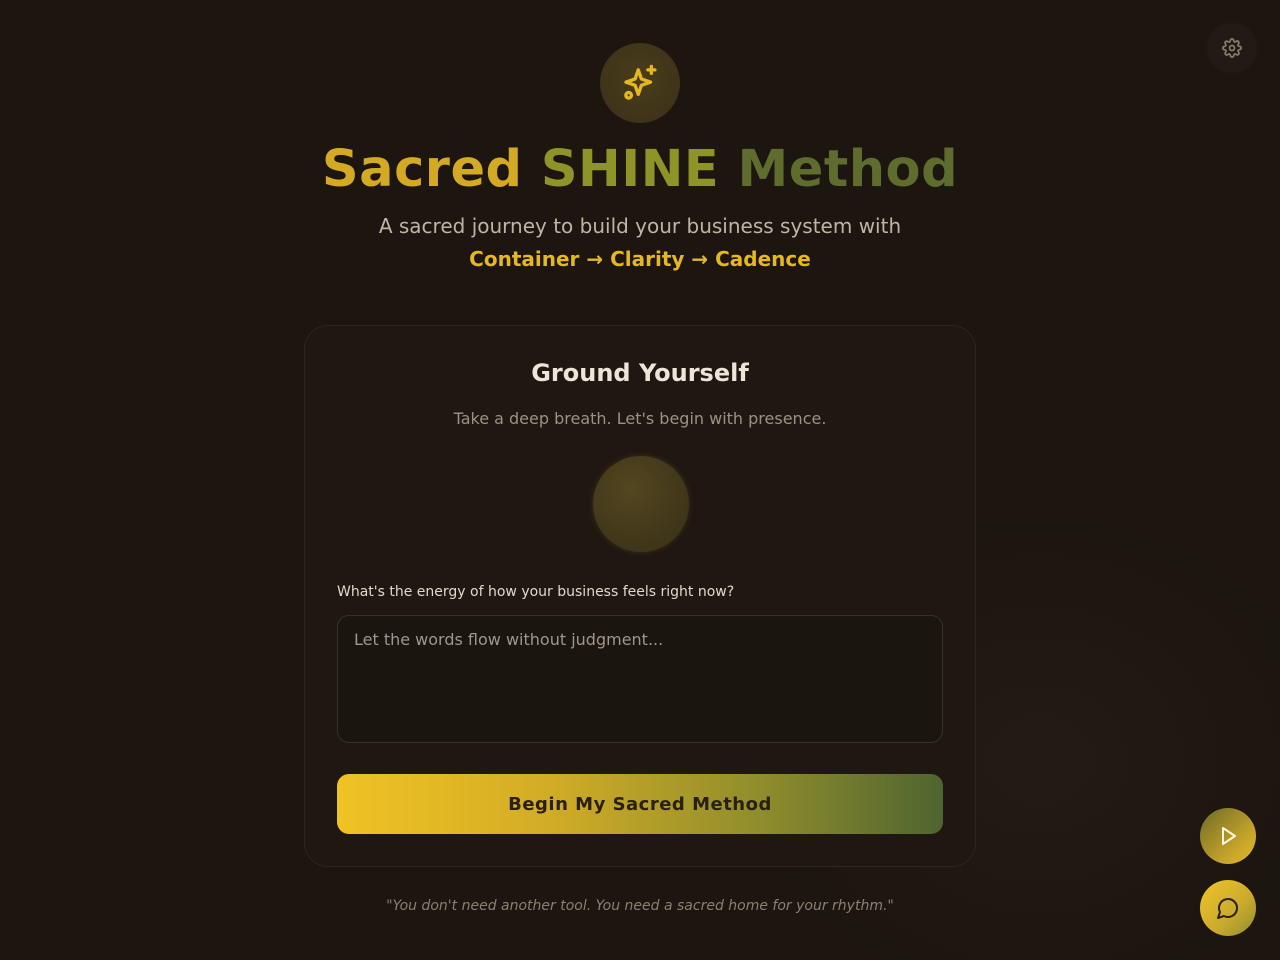  I want to click on chat-bubble-icon, so click(1227, 908).